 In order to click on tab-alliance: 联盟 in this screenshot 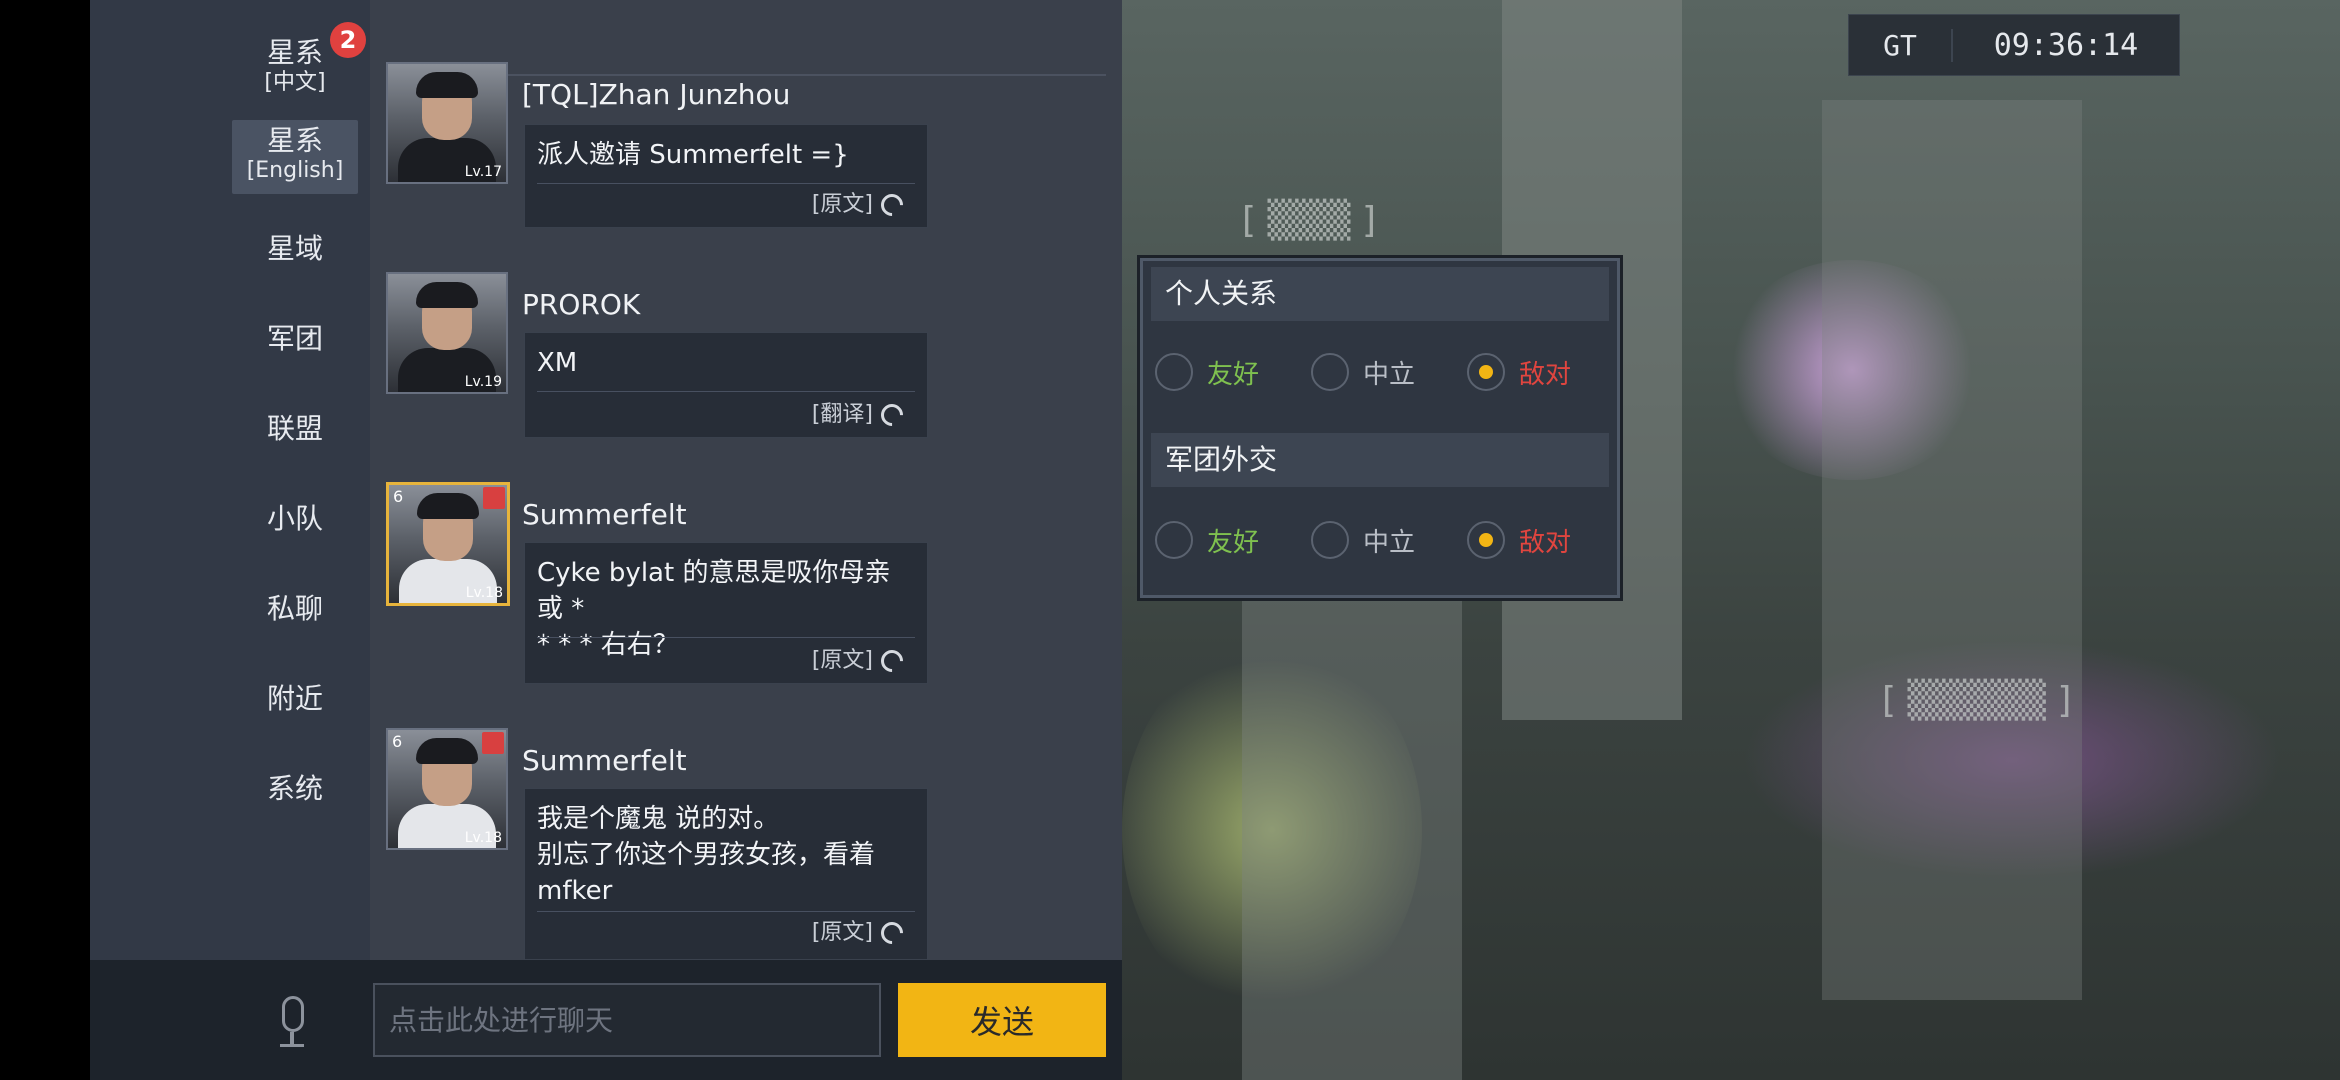, I will do `click(295, 429)`.